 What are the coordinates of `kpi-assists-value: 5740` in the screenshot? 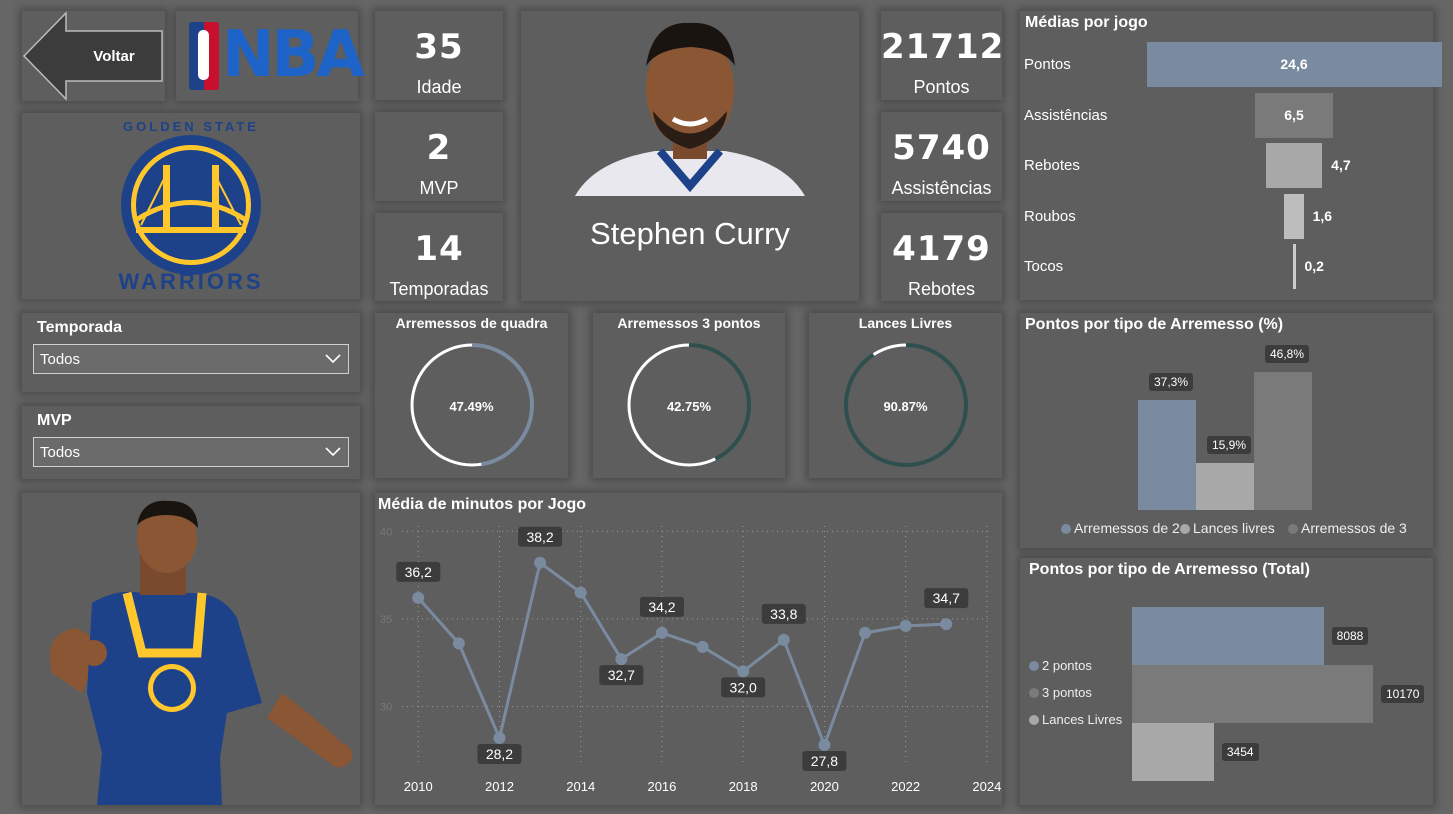 It's located at (941, 148).